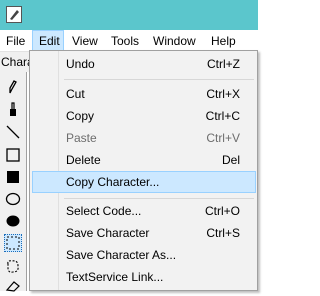 Image resolution: width=320 pixels, height=296 pixels. I want to click on rectangle-outline-icon, so click(13, 155).